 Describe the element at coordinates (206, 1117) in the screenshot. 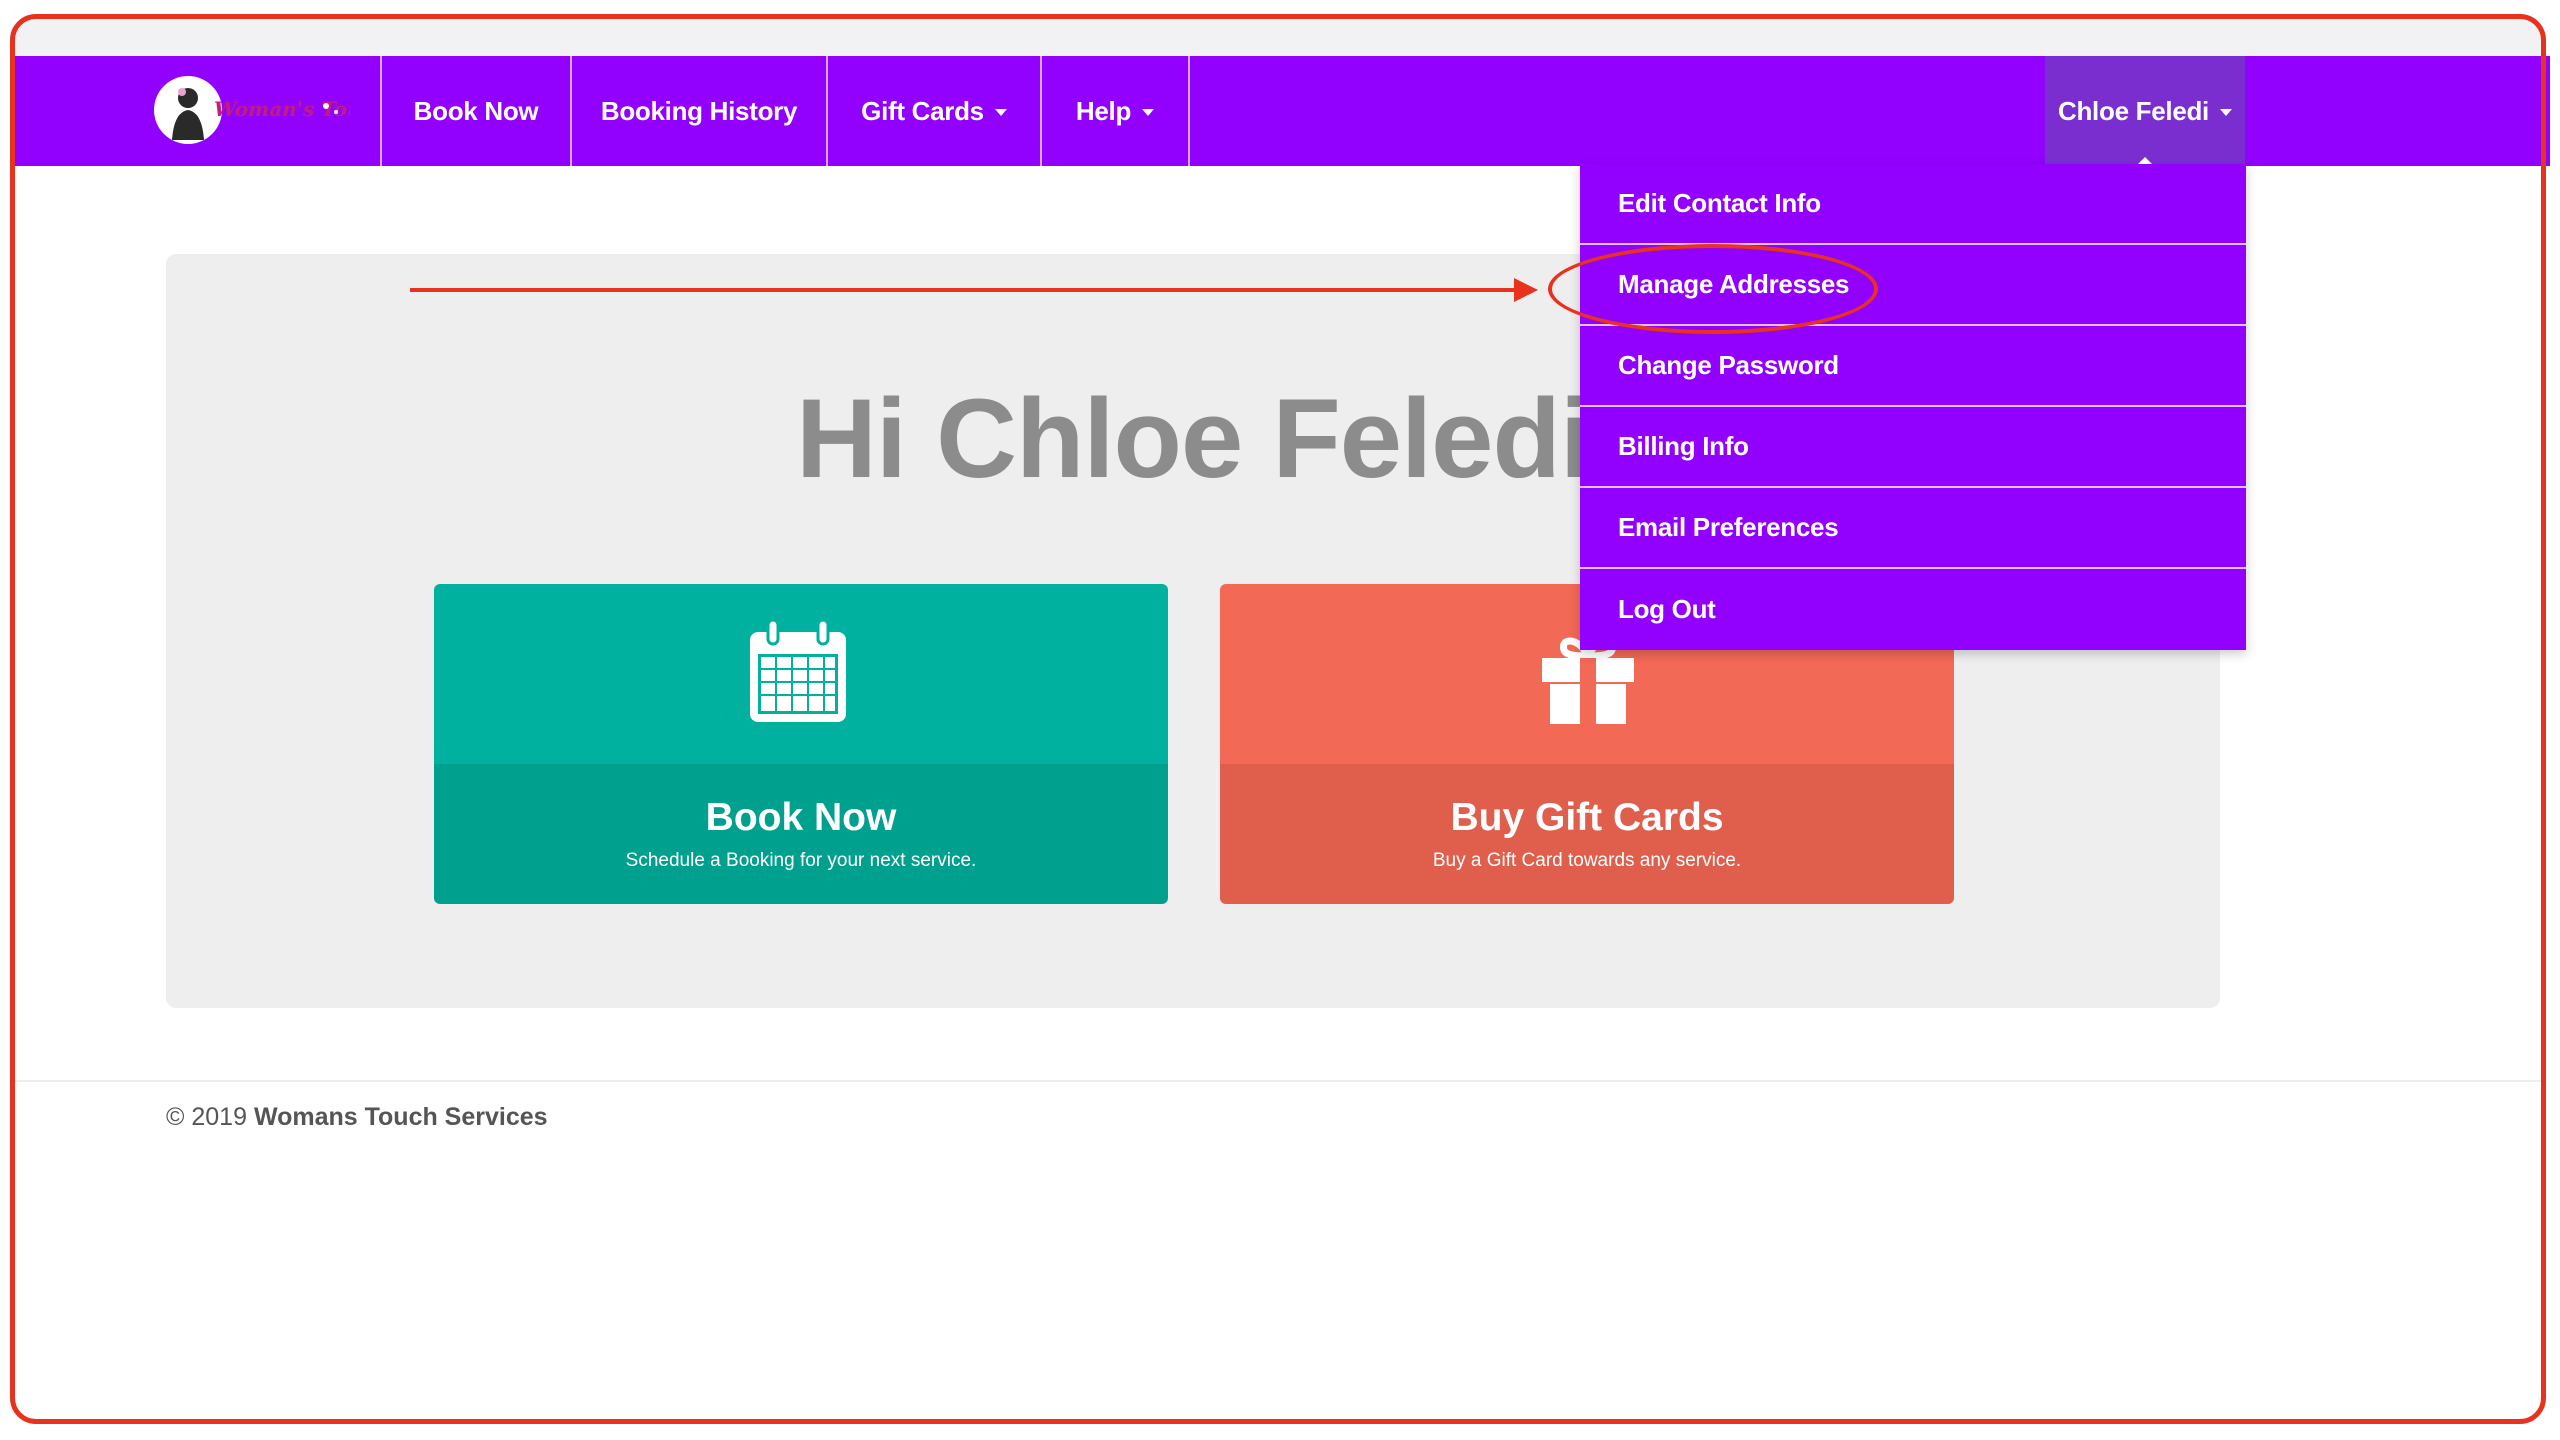

I see `footer-copyright: © 2019` at that location.